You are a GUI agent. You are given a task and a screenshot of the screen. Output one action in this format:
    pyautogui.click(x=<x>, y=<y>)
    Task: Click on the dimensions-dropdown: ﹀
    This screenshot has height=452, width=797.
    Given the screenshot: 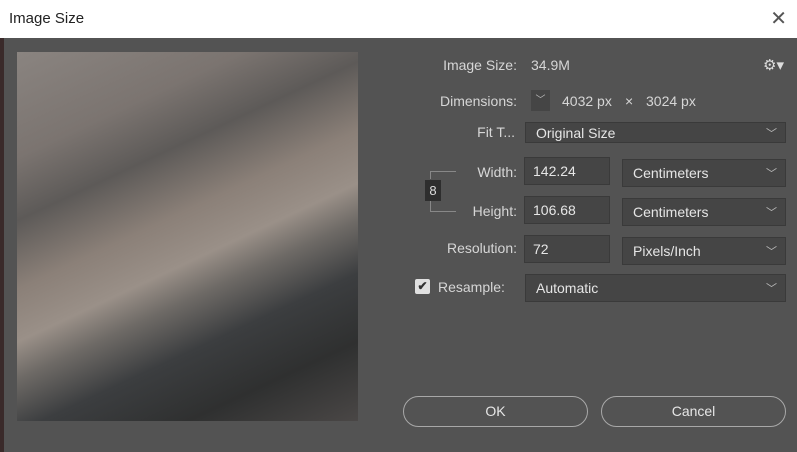 What is the action you would take?
    pyautogui.click(x=540, y=100)
    